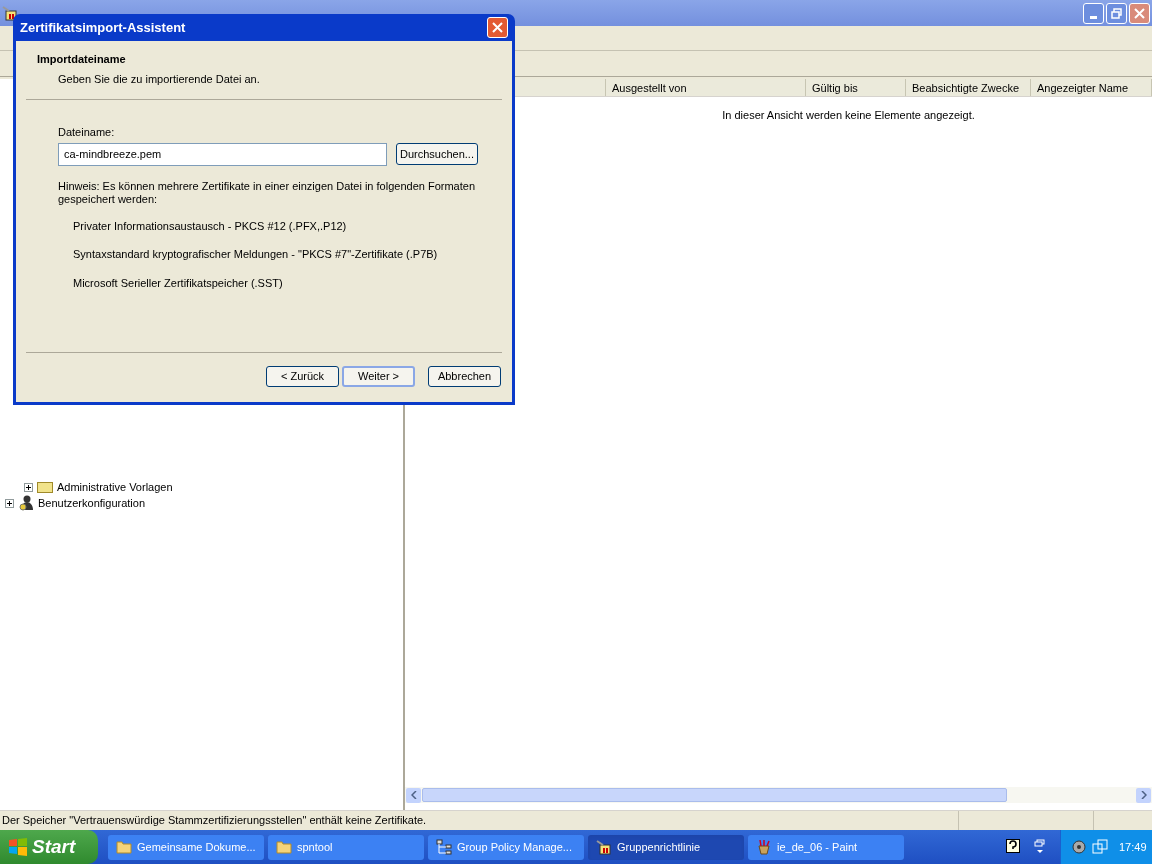 The width and height of the screenshot is (1152, 864). I want to click on column-header: Beabsichtigte Zwecke, so click(968, 87).